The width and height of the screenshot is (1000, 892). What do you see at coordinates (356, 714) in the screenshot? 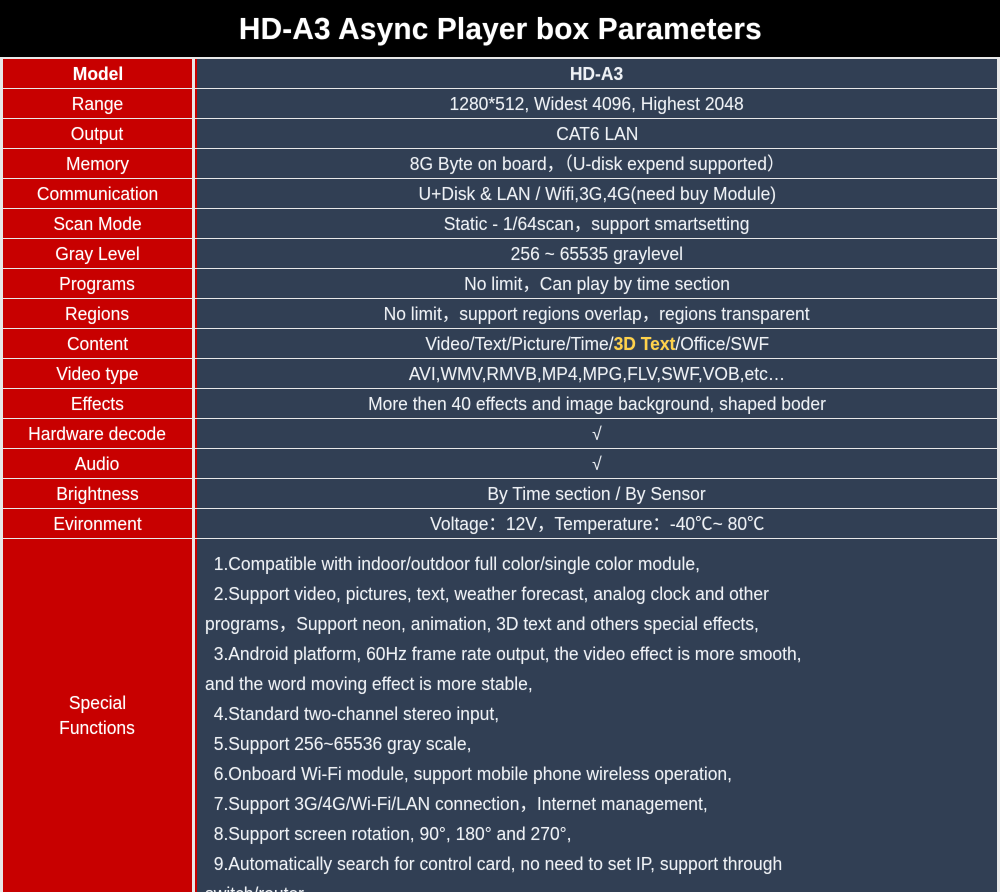
I see `special-function-line: 4.Standard two-channel stereo input,` at bounding box center [356, 714].